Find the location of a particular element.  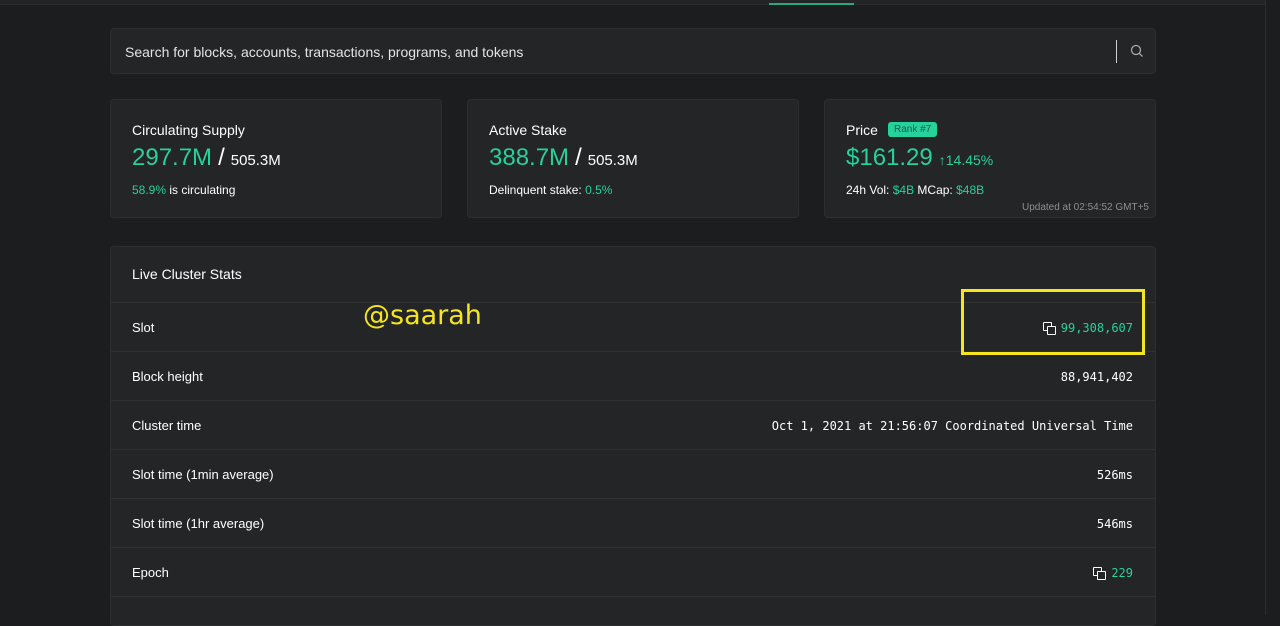

supply-foot: 58.9% is circulating is located at coordinates (183, 190).